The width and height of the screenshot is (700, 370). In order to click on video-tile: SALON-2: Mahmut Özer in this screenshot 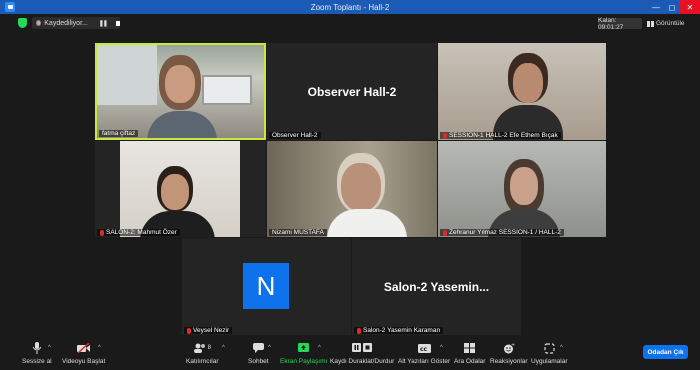, I will do `click(180, 189)`.